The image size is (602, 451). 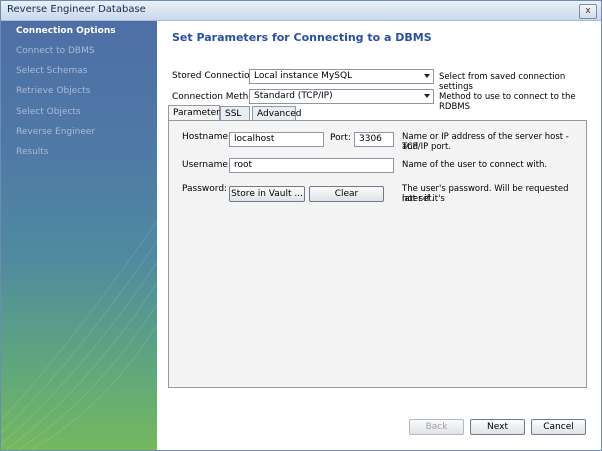 I want to click on step-connect-to-dbms: Connect to DBMS, so click(x=55, y=51).